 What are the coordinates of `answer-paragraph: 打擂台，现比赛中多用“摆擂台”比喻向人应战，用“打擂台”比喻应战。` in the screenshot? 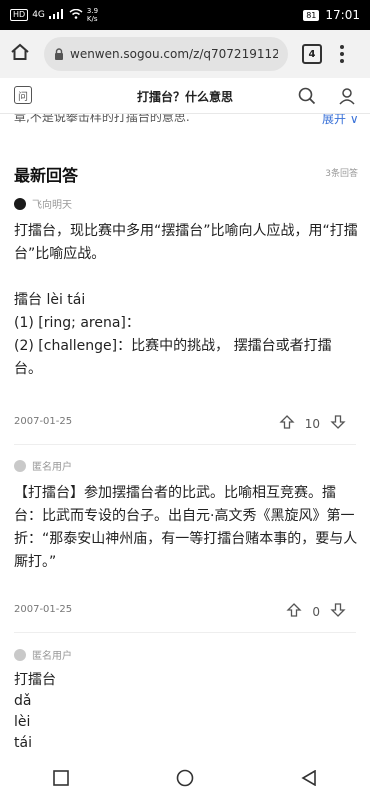 It's located at (186, 242).